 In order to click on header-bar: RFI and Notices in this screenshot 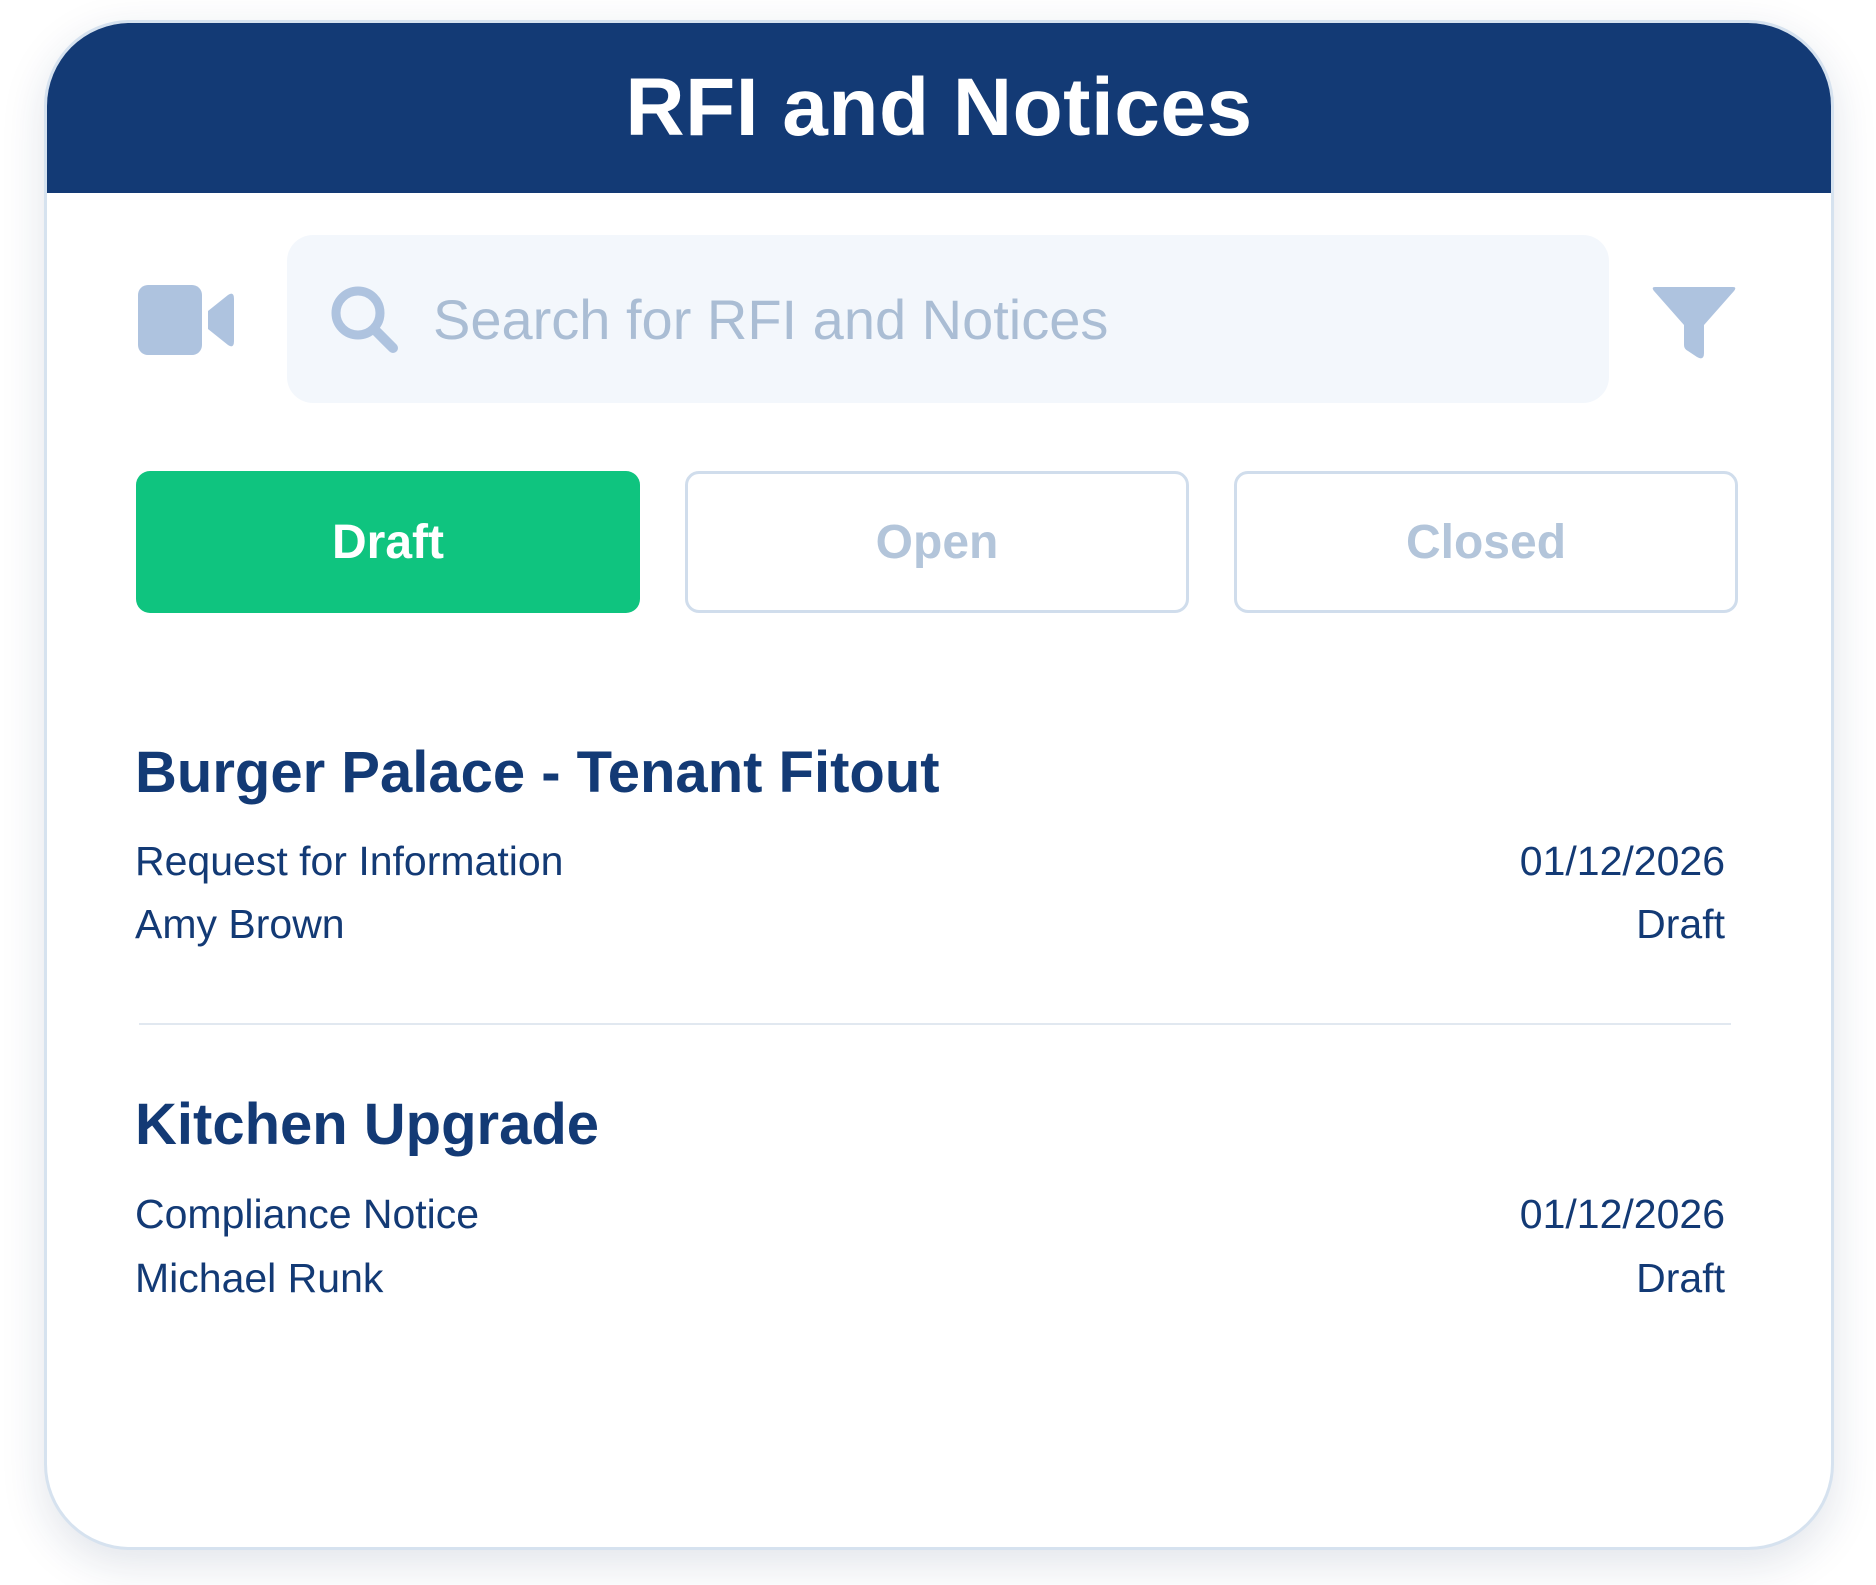, I will do `click(939, 108)`.